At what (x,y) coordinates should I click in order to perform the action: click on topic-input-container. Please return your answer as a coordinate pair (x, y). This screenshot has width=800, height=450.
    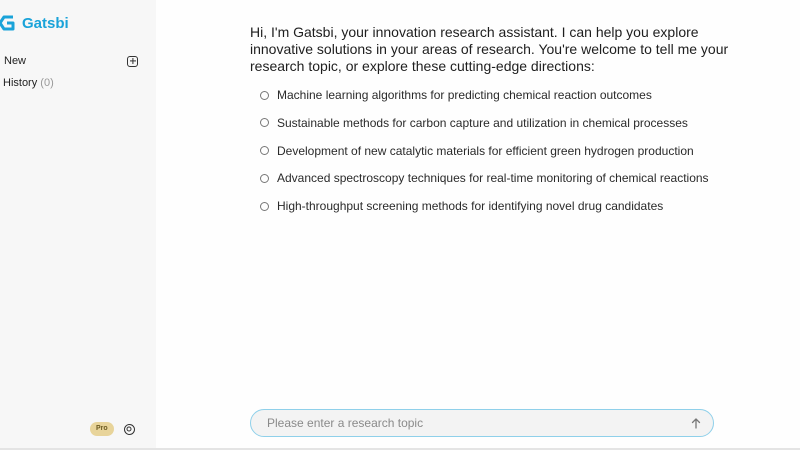
    Looking at the image, I should click on (482, 423).